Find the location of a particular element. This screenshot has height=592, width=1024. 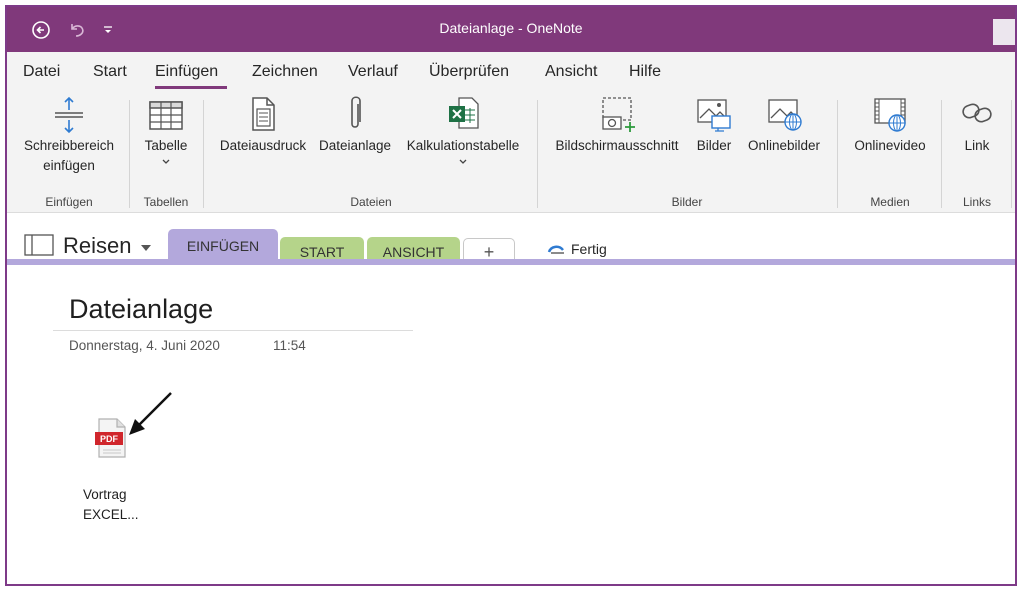

online-pictures-label: Onlinebilder is located at coordinates (784, 145).